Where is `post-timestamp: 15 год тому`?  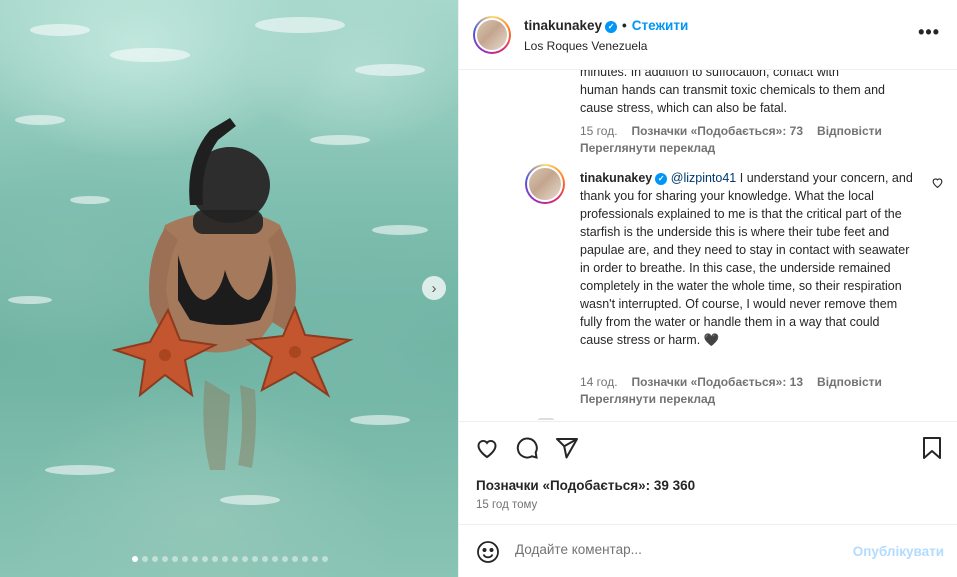 post-timestamp: 15 год тому is located at coordinates (506, 505).